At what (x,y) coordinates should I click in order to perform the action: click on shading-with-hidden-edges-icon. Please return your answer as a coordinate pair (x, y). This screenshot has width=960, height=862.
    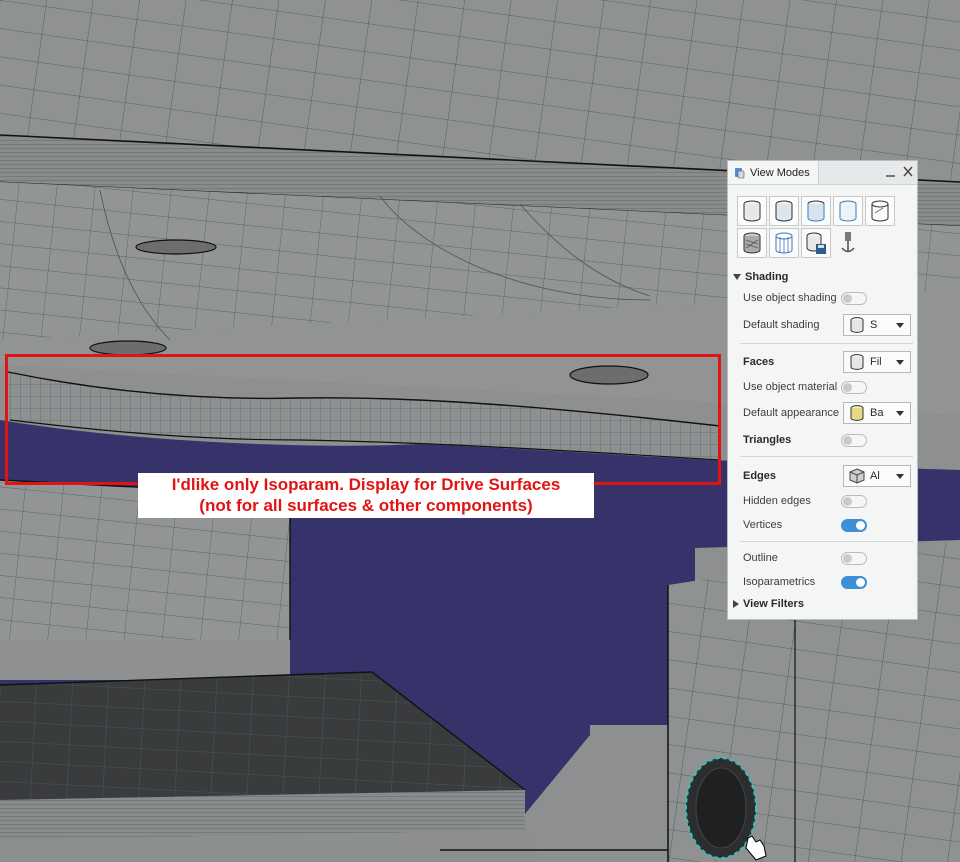
    Looking at the image, I should click on (816, 211).